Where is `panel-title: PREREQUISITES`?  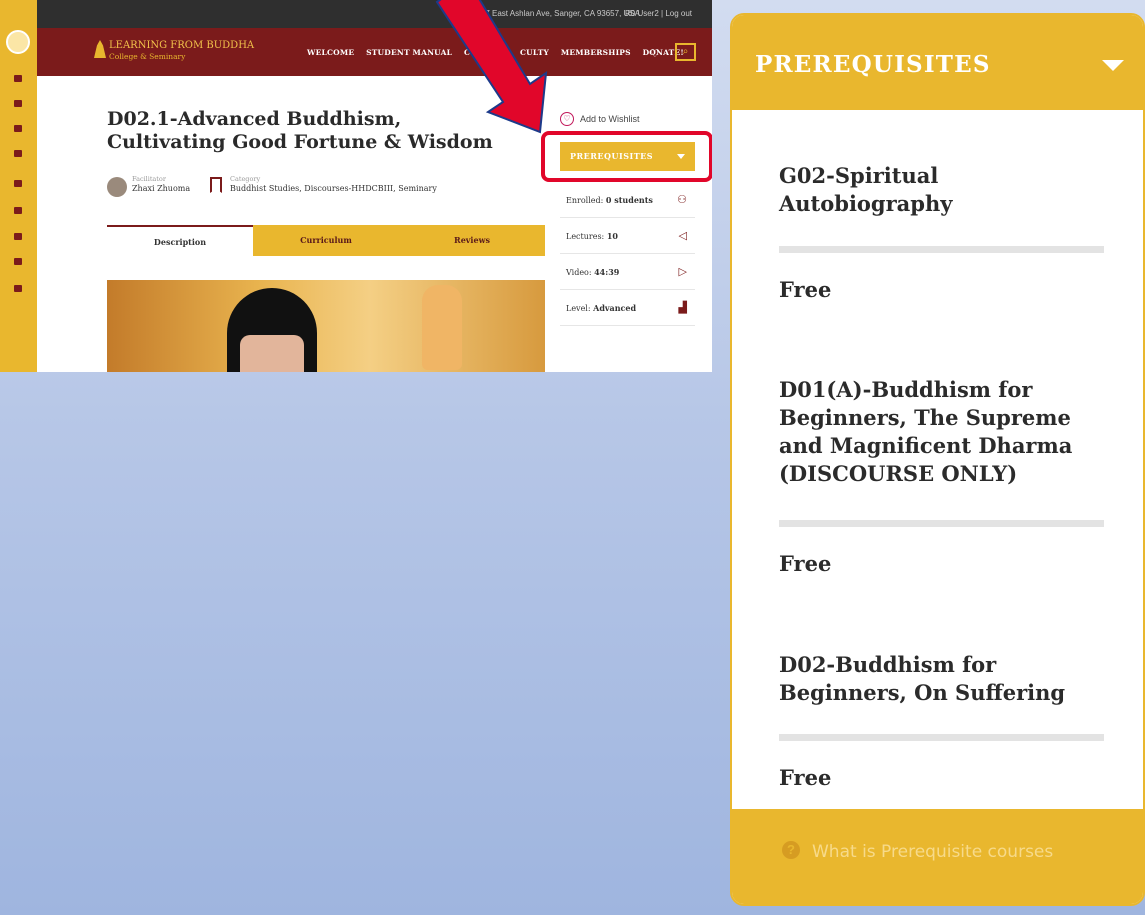
panel-title: PREREQUISITES is located at coordinates (873, 64).